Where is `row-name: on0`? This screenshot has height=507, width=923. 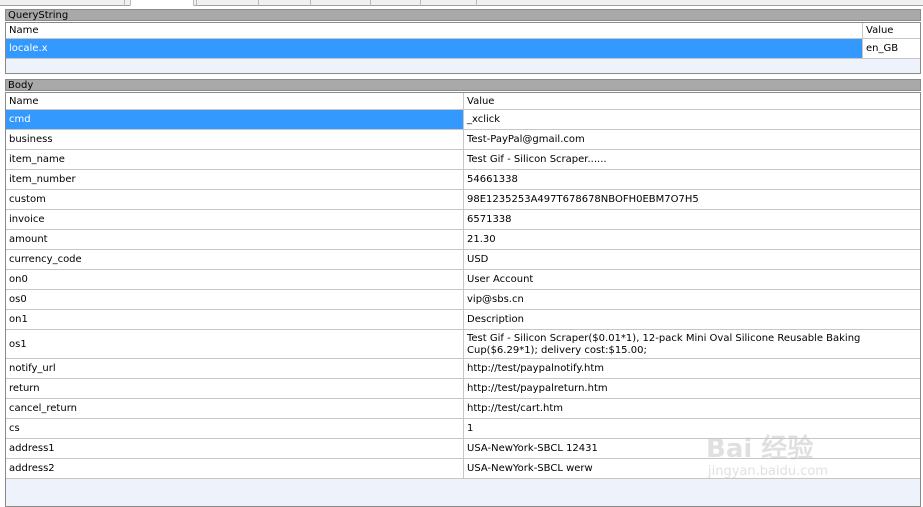
row-name: on0 is located at coordinates (235, 279).